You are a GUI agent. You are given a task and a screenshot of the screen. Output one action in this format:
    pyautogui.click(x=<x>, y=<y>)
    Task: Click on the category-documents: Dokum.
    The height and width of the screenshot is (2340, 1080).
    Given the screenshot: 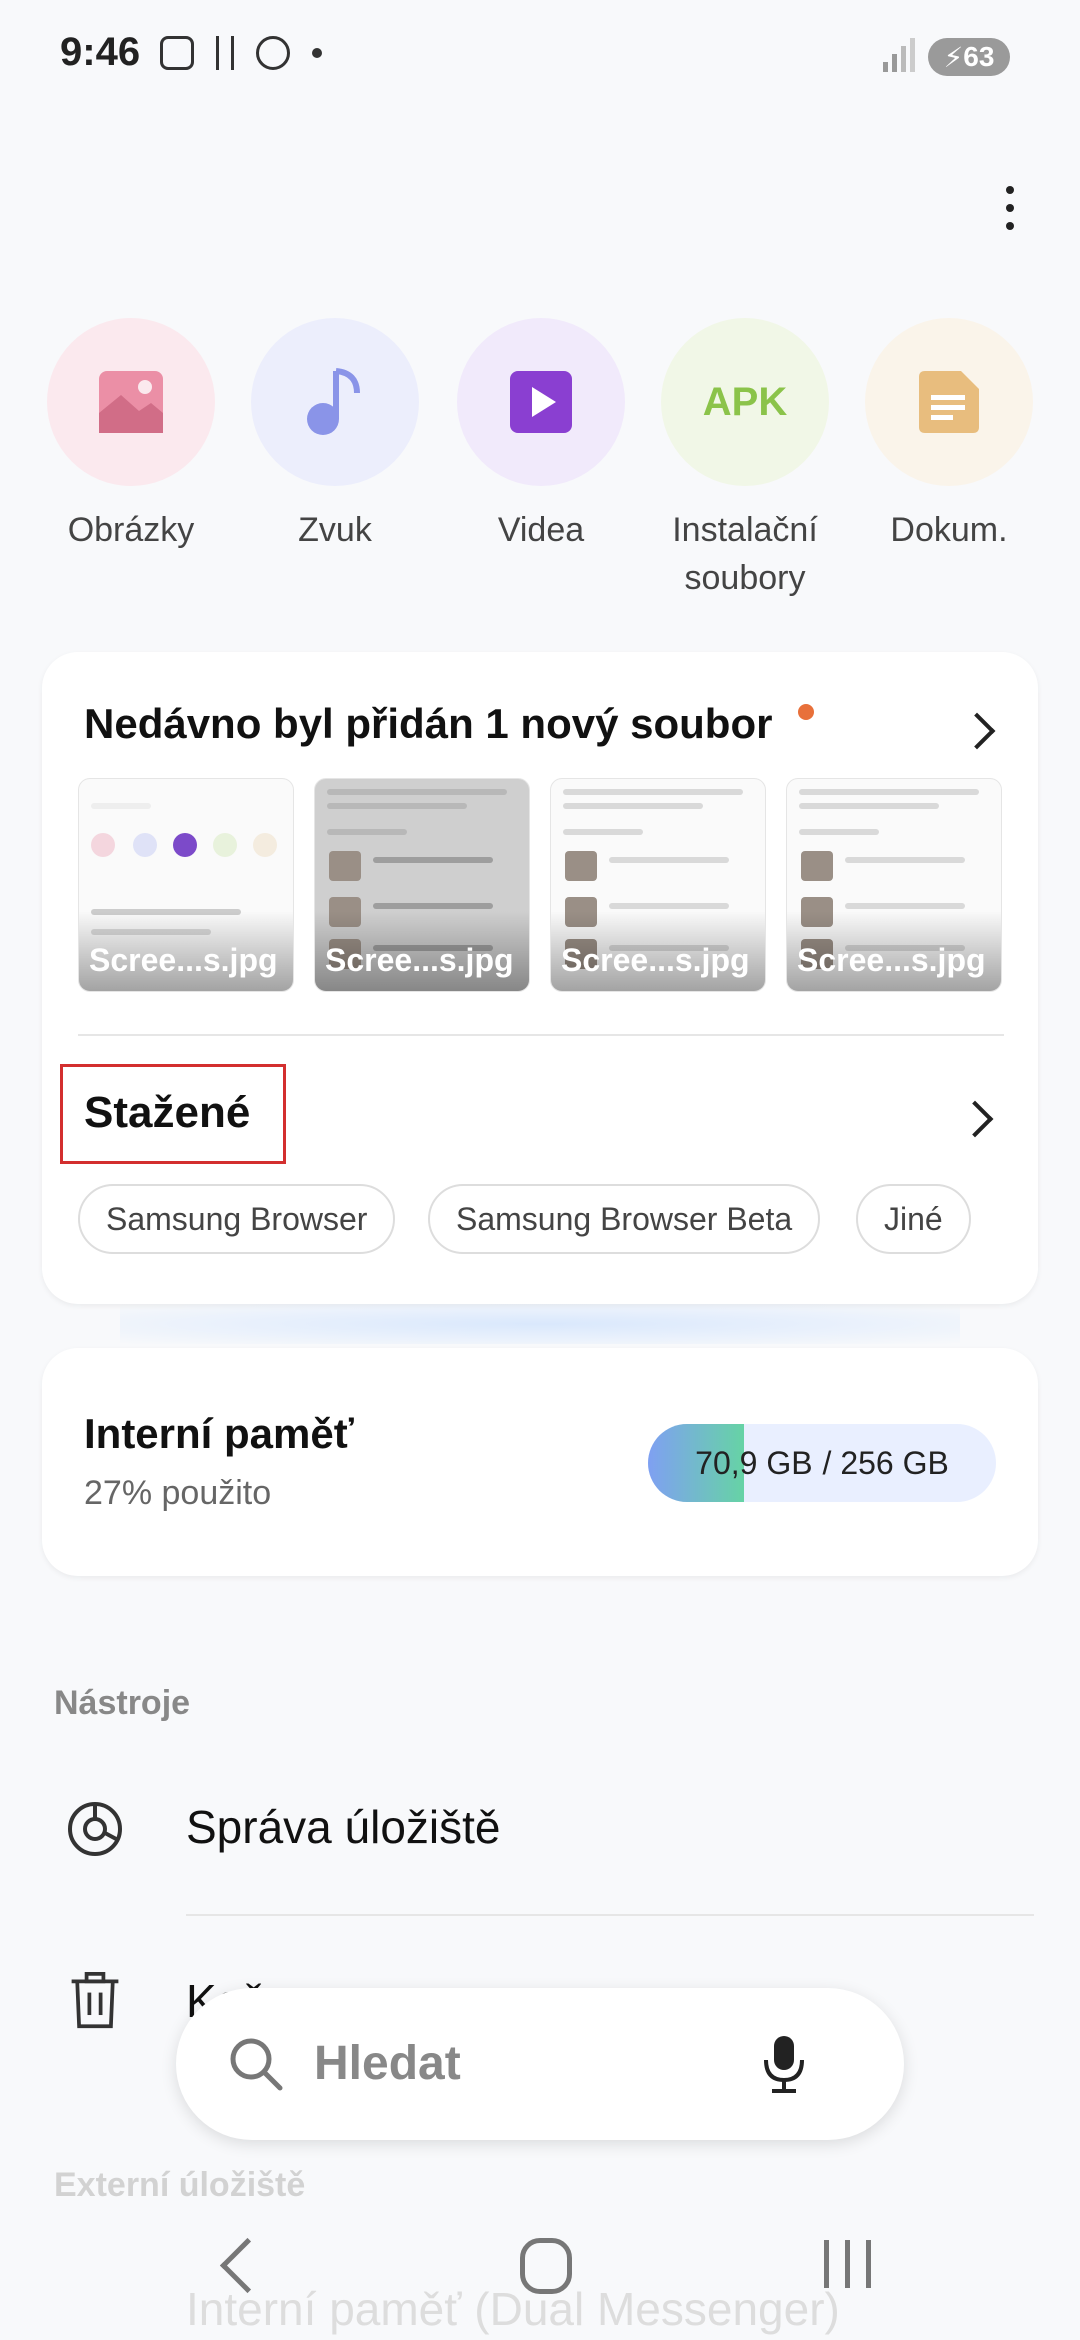 What is the action you would take?
    pyautogui.click(x=949, y=436)
    